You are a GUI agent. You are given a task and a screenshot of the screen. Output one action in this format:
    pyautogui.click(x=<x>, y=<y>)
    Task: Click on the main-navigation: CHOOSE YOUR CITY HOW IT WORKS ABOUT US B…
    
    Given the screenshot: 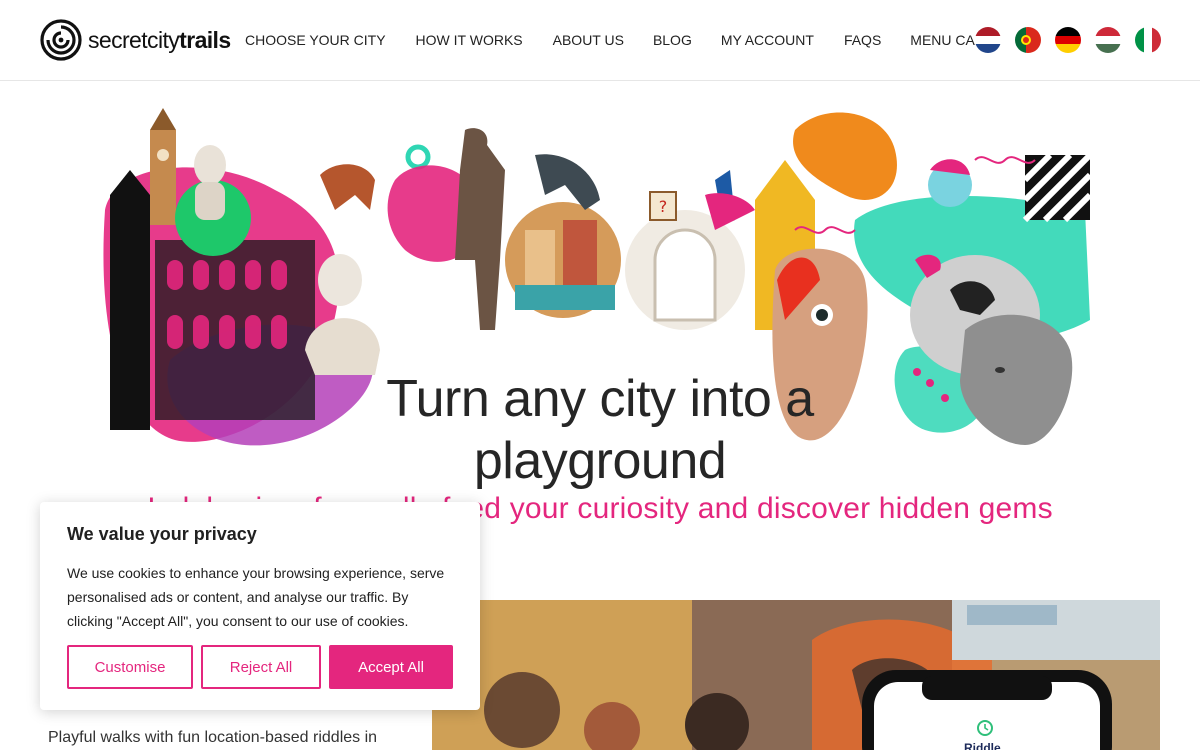 What is the action you would take?
    pyautogui.click(x=619, y=40)
    